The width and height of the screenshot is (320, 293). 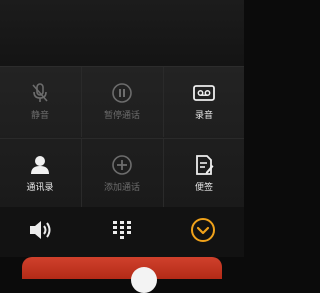 What do you see at coordinates (204, 165) in the screenshot?
I see `note-icon` at bounding box center [204, 165].